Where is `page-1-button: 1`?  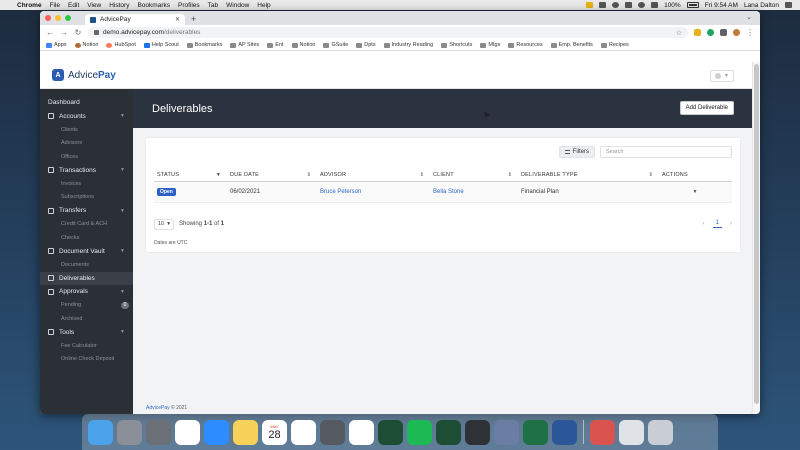
page-1-button: 1 is located at coordinates (717, 224).